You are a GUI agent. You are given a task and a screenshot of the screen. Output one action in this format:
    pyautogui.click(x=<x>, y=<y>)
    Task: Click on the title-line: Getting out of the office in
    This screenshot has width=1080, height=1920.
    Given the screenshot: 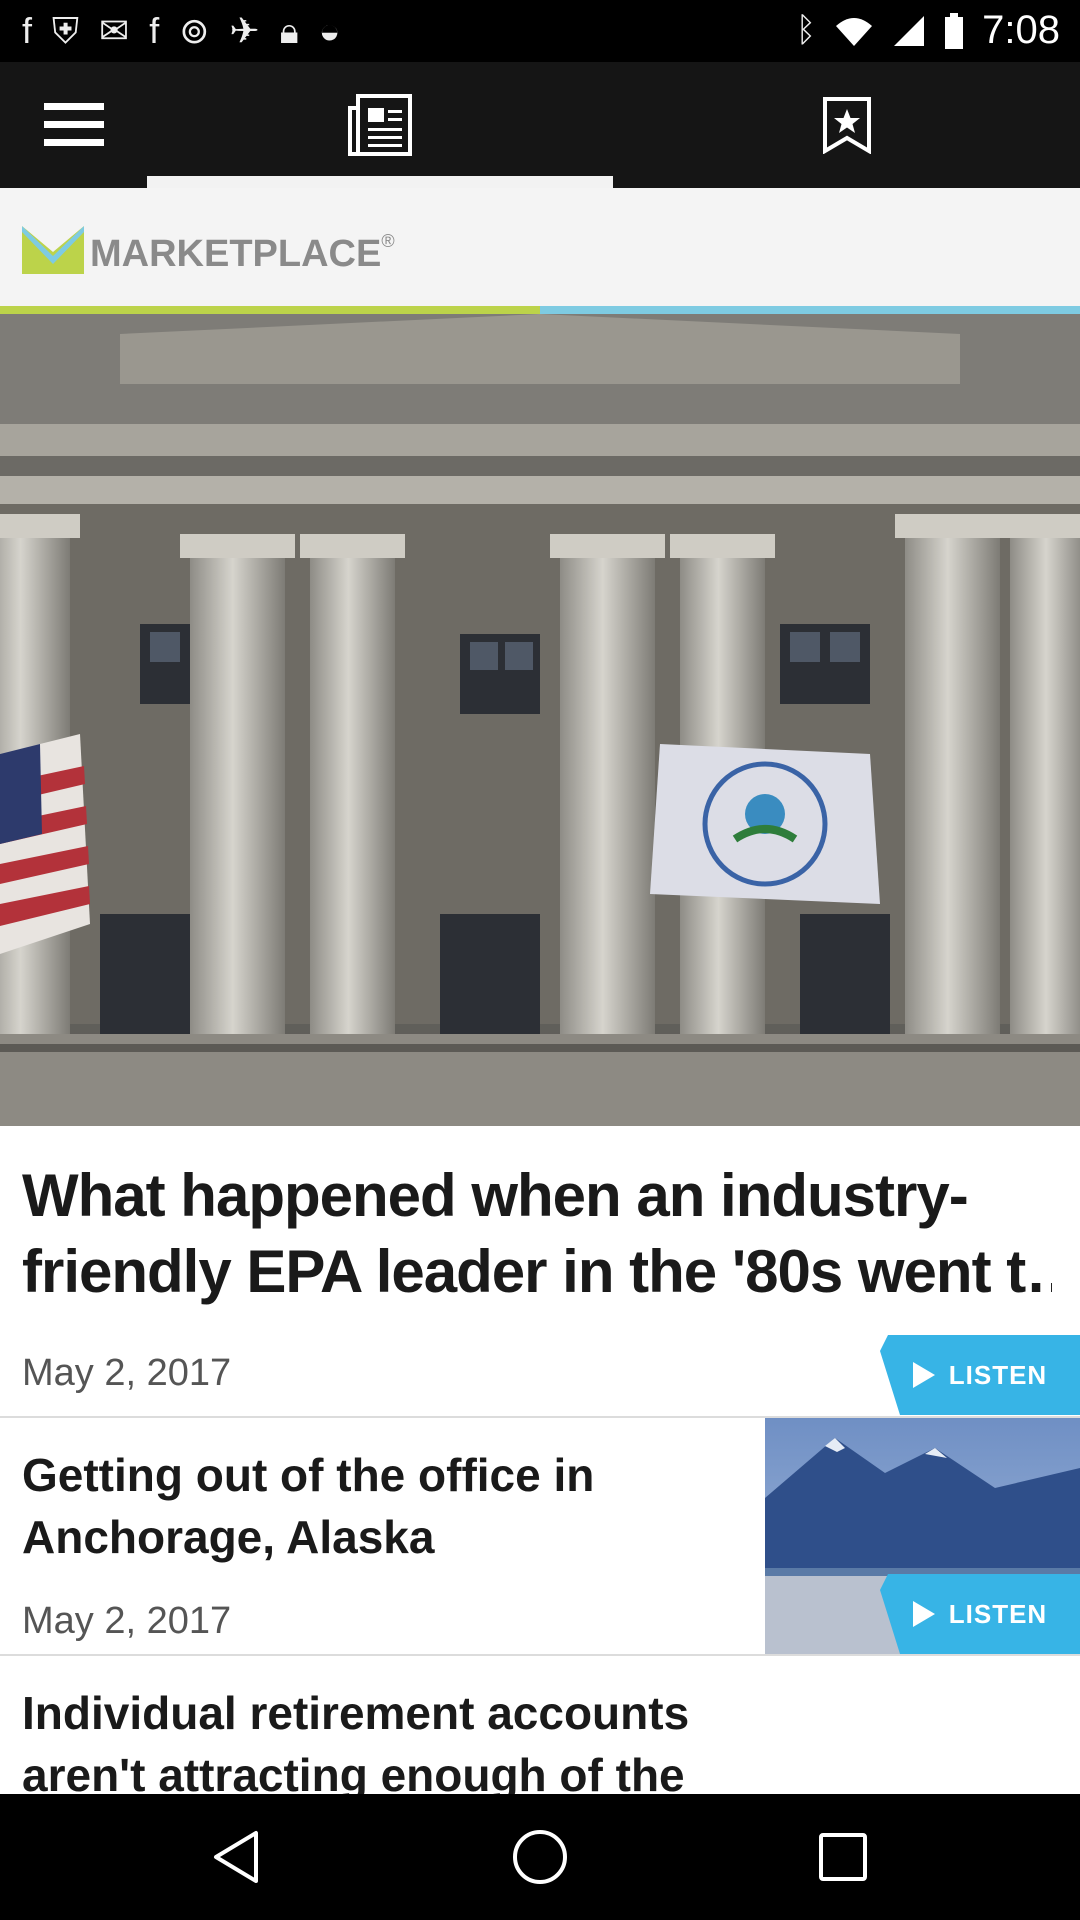 What is the action you would take?
    pyautogui.click(x=308, y=1475)
    